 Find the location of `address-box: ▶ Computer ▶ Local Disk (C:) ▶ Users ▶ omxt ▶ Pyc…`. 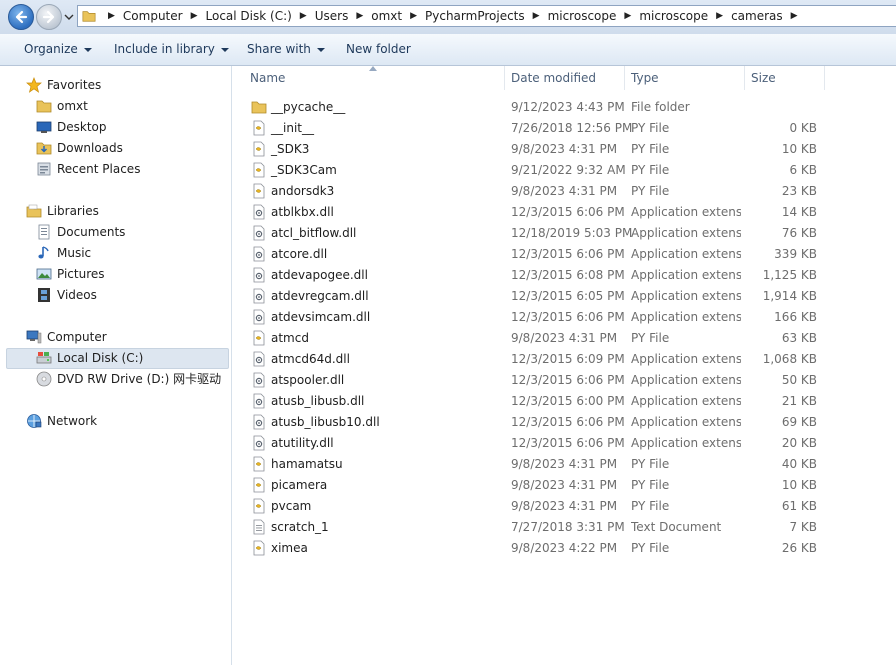

address-box: ▶ Computer ▶ Local Disk (C:) ▶ Users ▶ omxt ▶ Pyc… is located at coordinates (486, 16).